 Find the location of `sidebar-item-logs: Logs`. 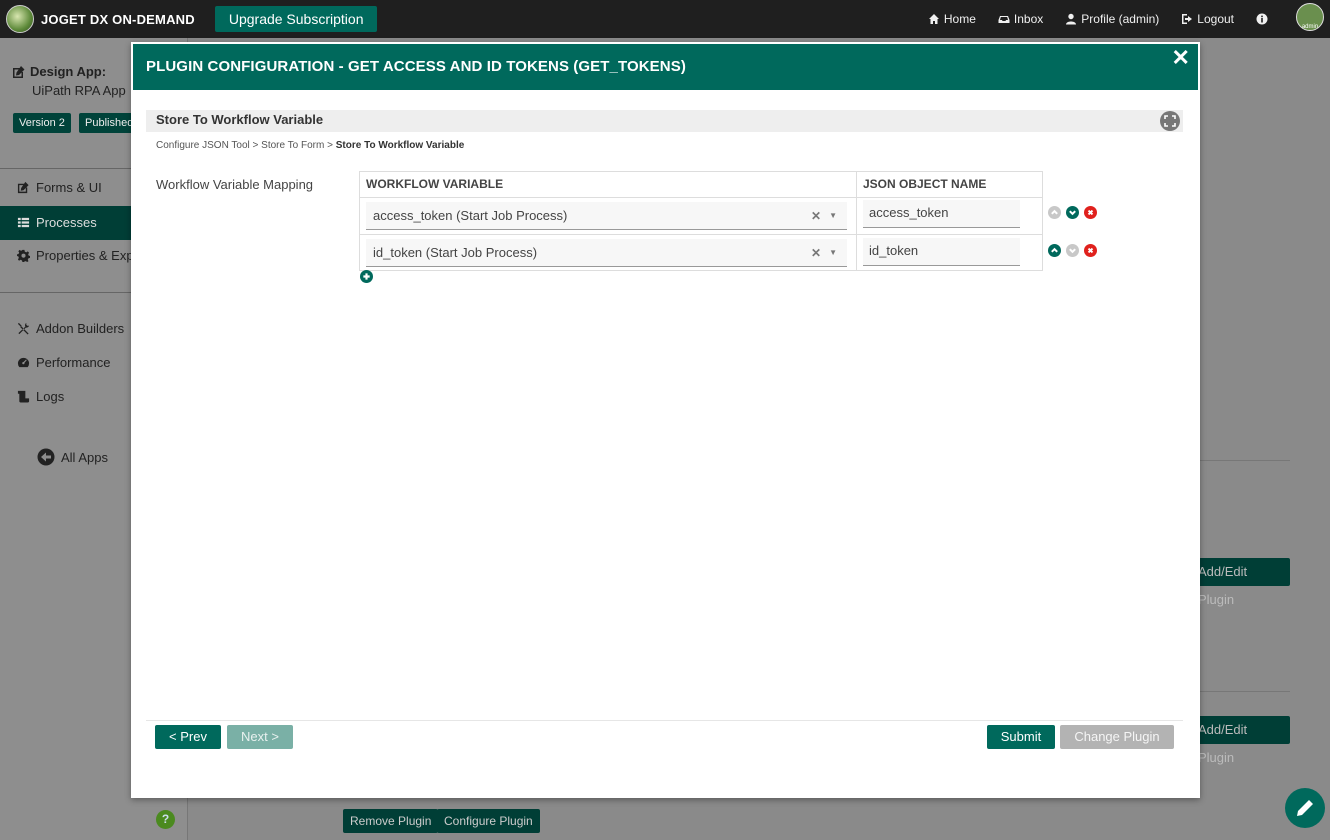

sidebar-item-logs: Logs is located at coordinates (40, 396).